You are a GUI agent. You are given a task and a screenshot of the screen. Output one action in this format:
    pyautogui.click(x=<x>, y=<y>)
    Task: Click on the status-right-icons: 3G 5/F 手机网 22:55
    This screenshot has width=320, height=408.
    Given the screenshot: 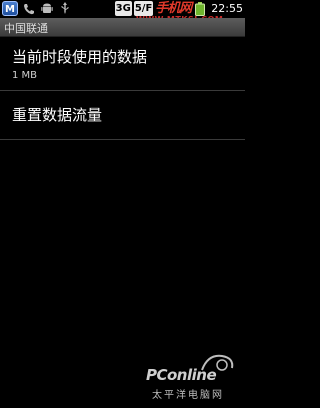 What is the action you would take?
    pyautogui.click(x=178, y=8)
    